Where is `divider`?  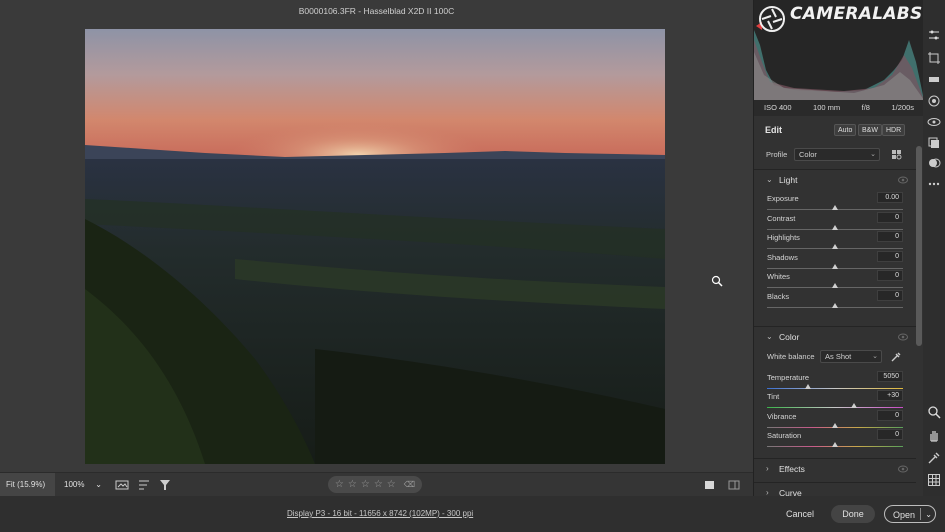 divider is located at coordinates (920, 514).